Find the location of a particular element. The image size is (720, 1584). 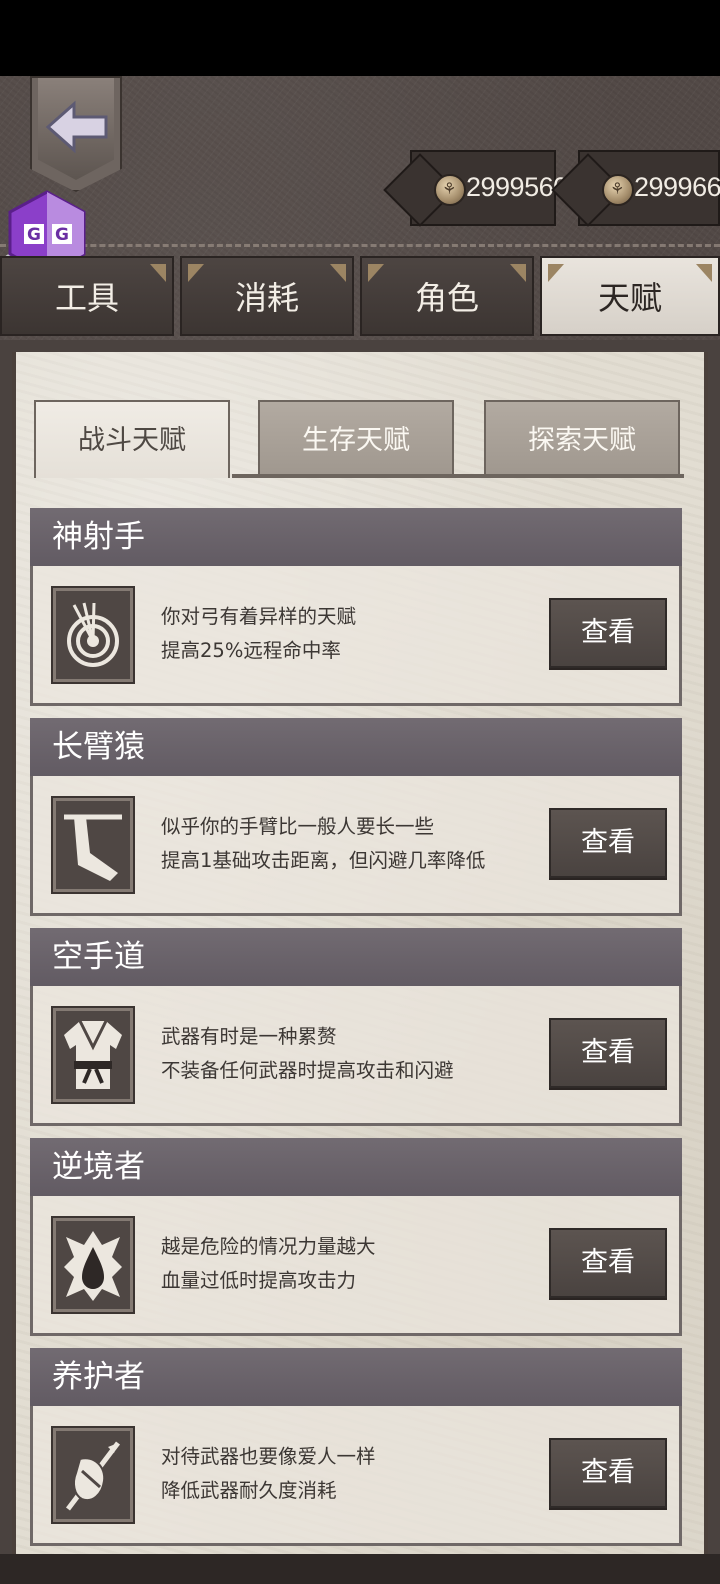

description-line: 似乎你的手臂比一般人要长一些 is located at coordinates (298, 826).